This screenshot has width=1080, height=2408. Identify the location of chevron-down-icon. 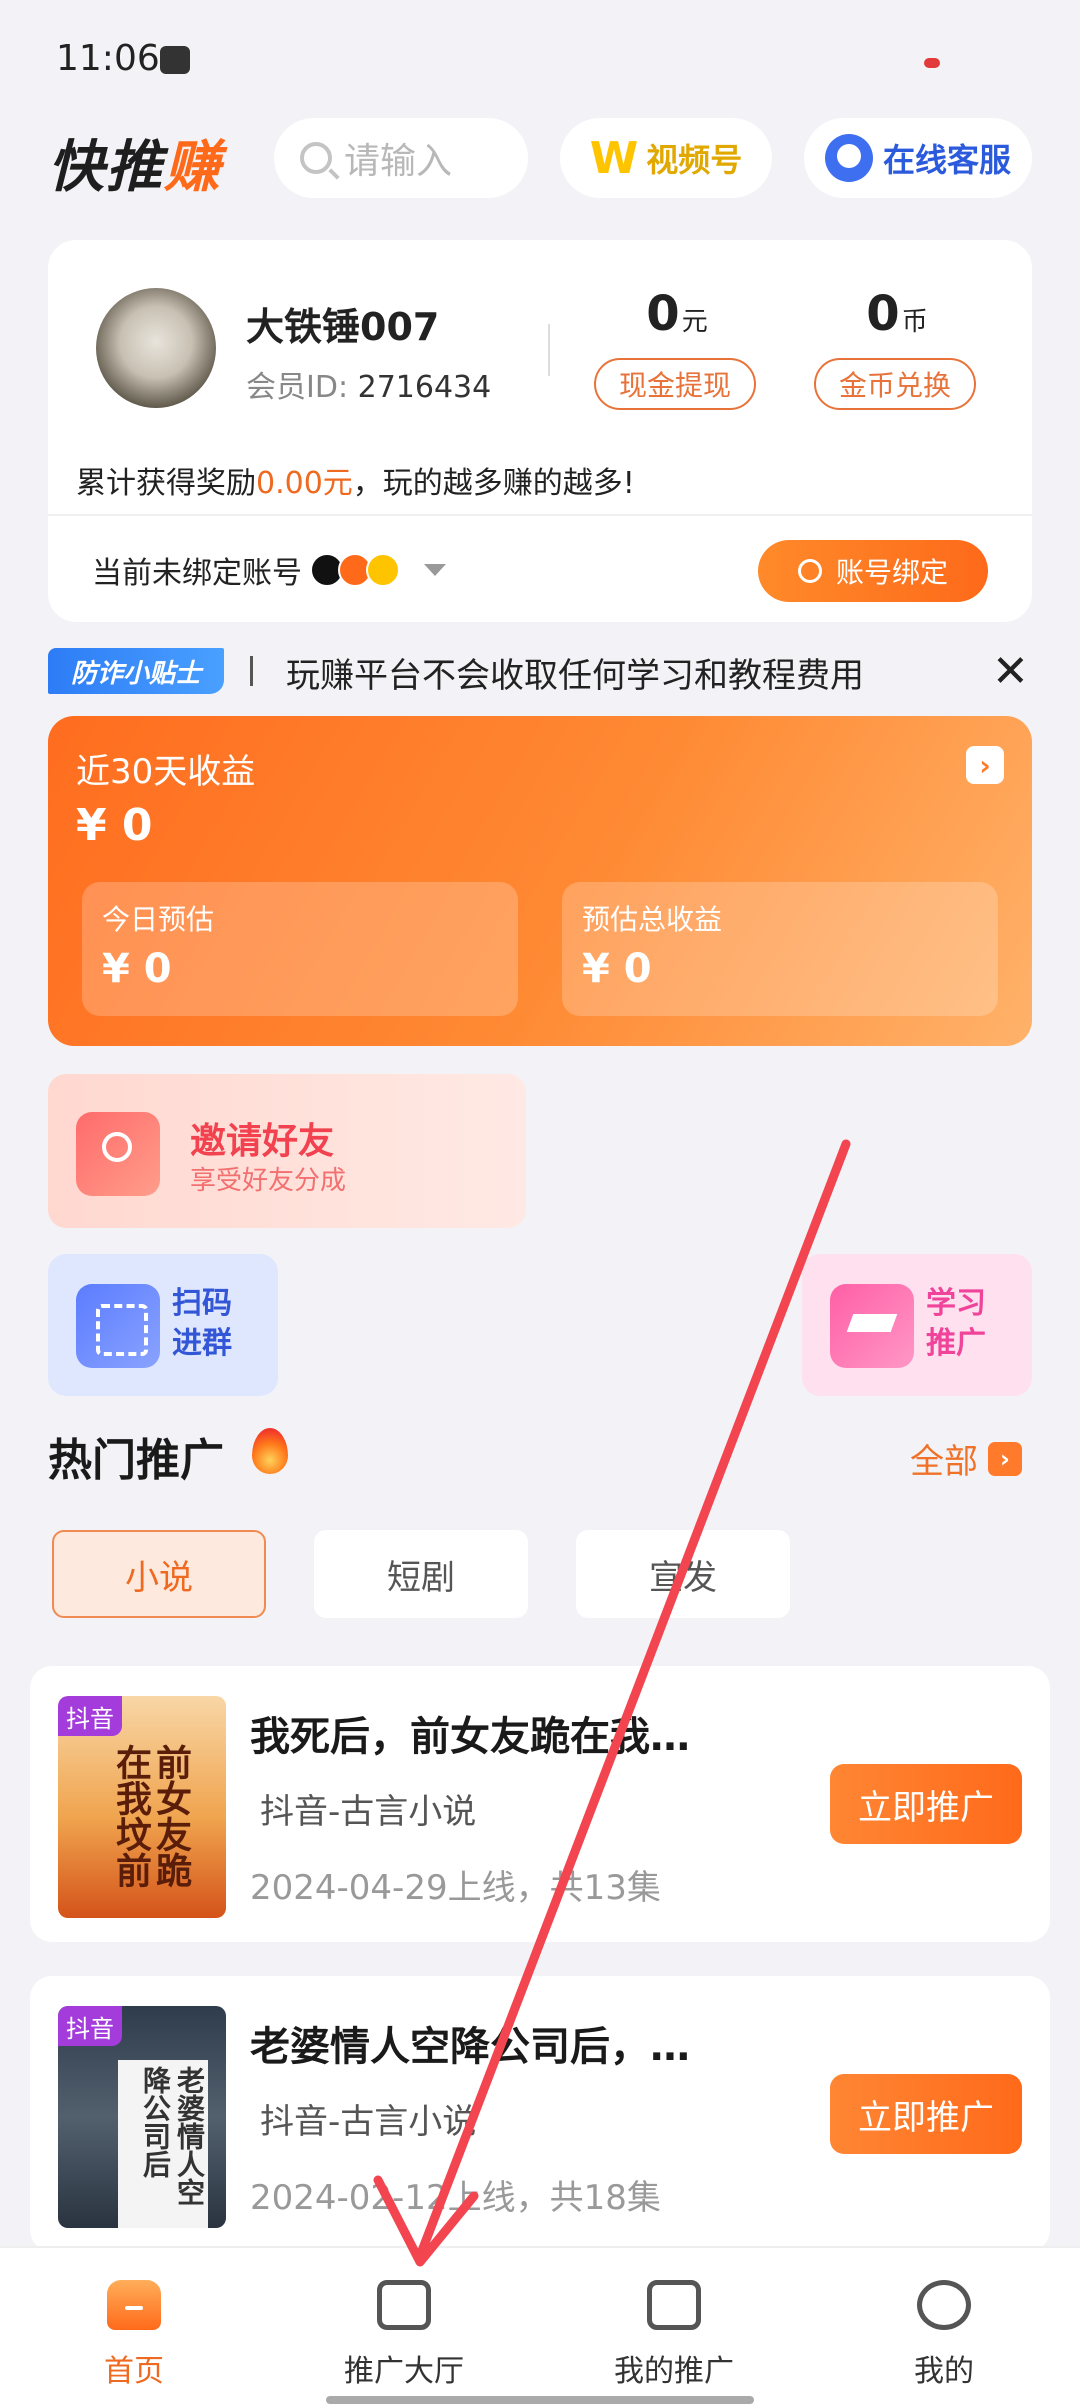
(435, 570).